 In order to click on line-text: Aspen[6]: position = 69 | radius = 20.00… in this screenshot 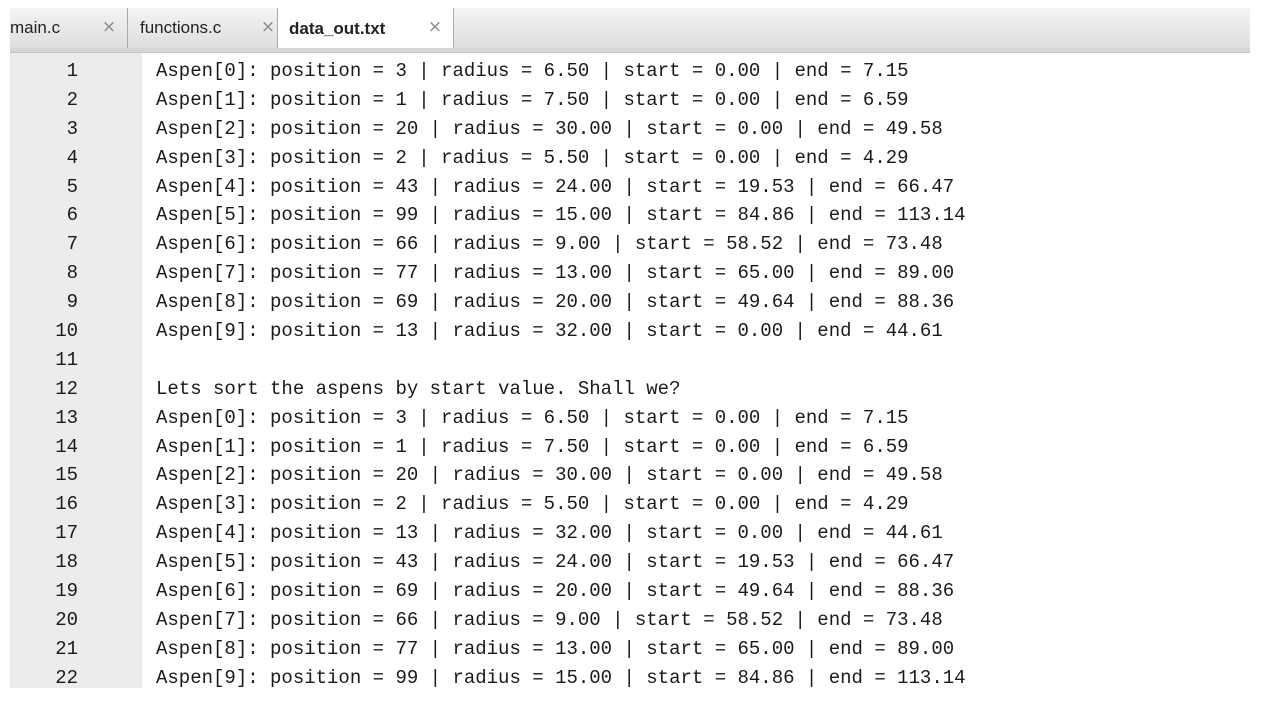, I will do `click(555, 591)`.